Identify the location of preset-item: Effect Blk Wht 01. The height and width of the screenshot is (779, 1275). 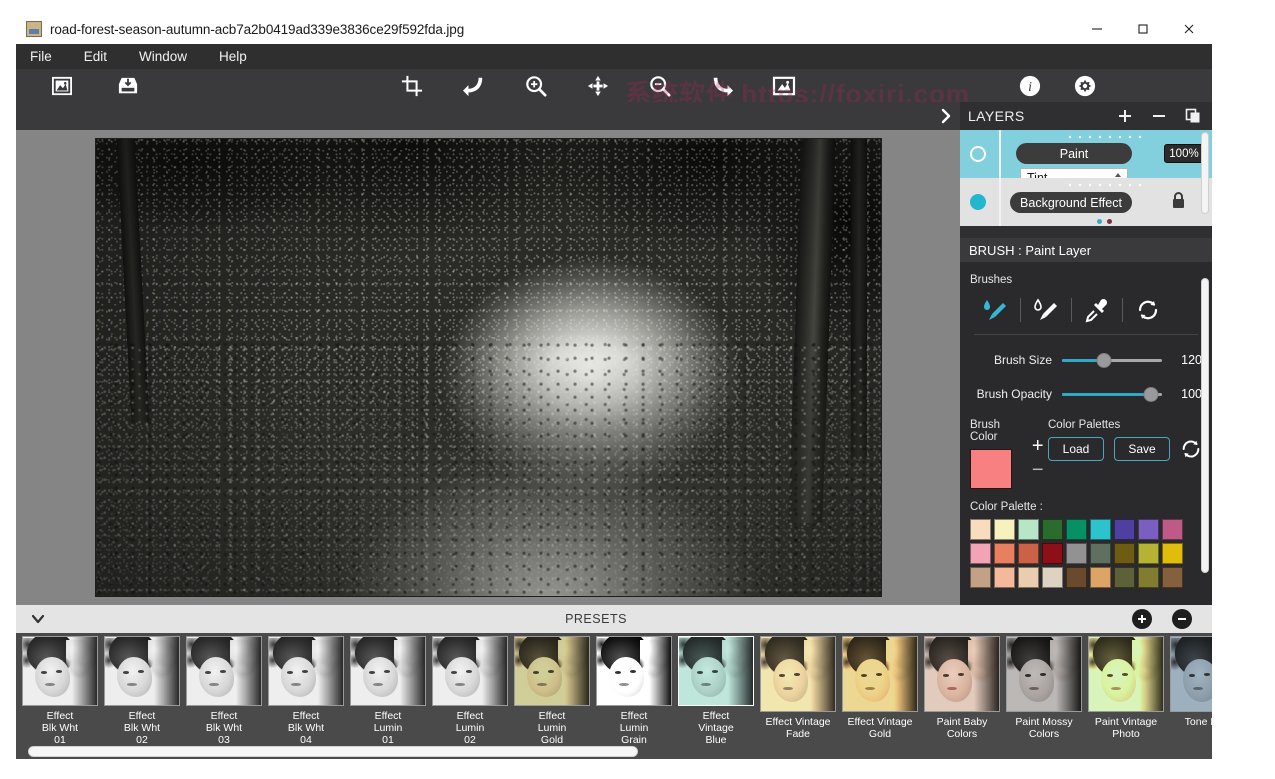
(60, 689).